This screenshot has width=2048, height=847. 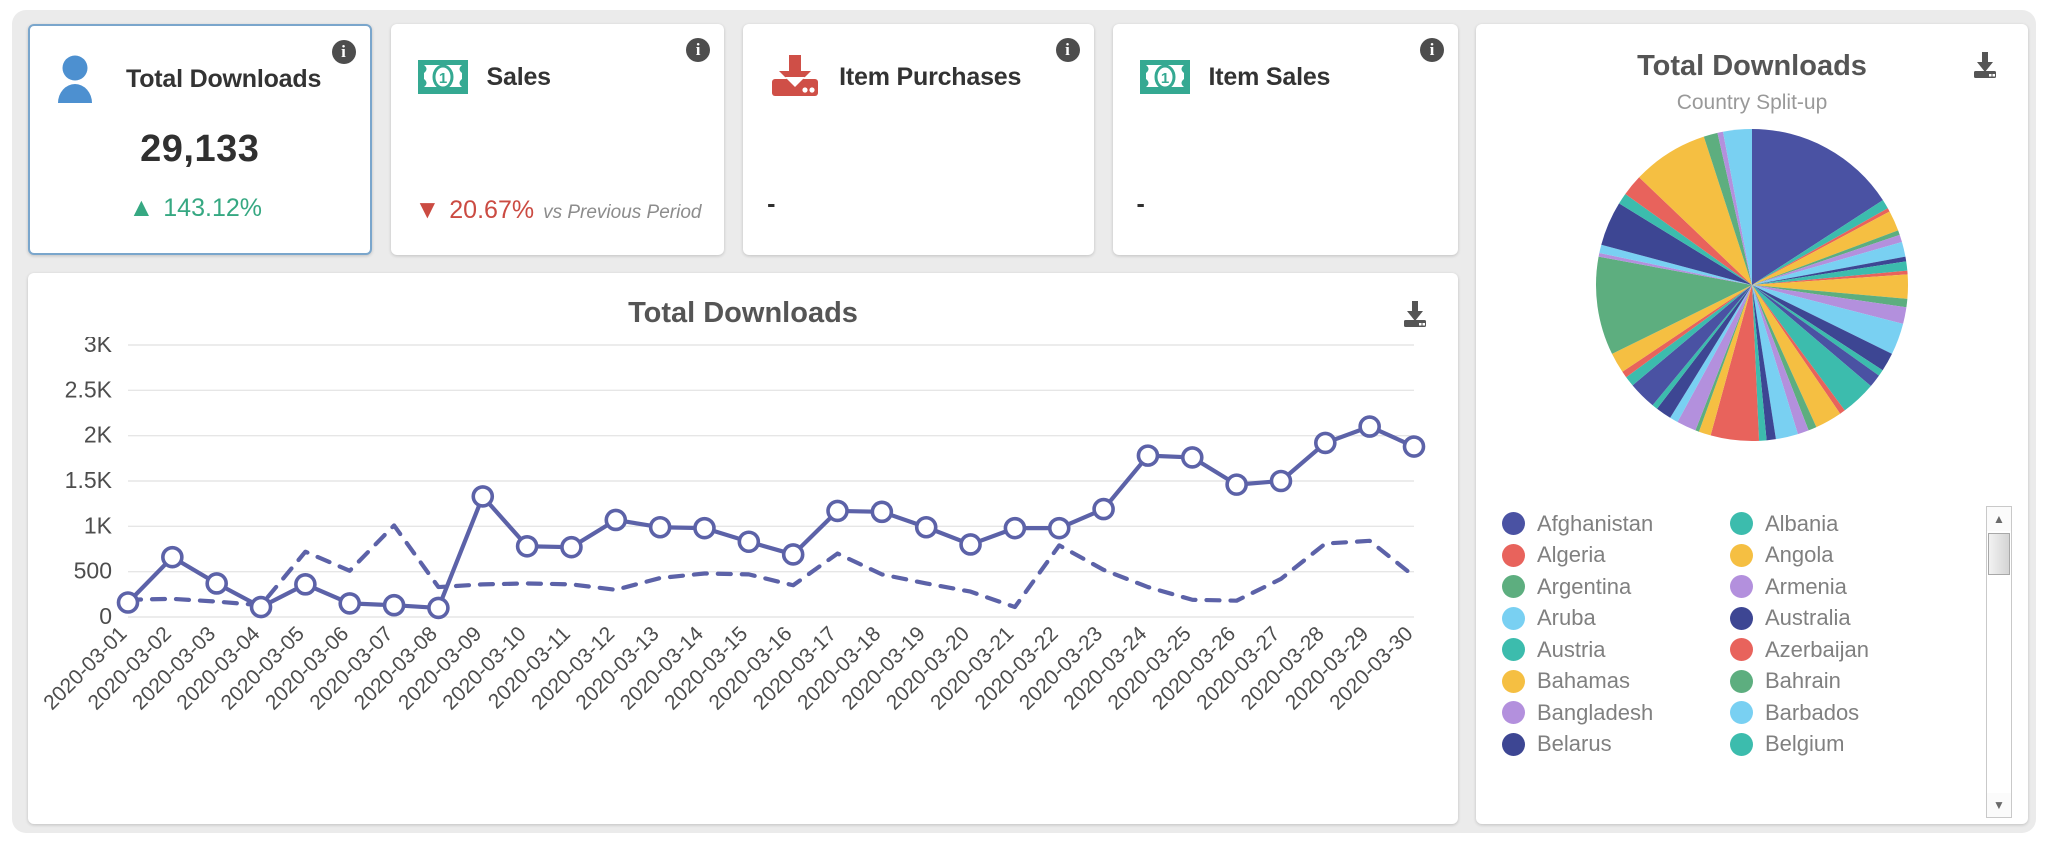 I want to click on legend-scrollbar: ▲ ▼, so click(x=1999, y=662).